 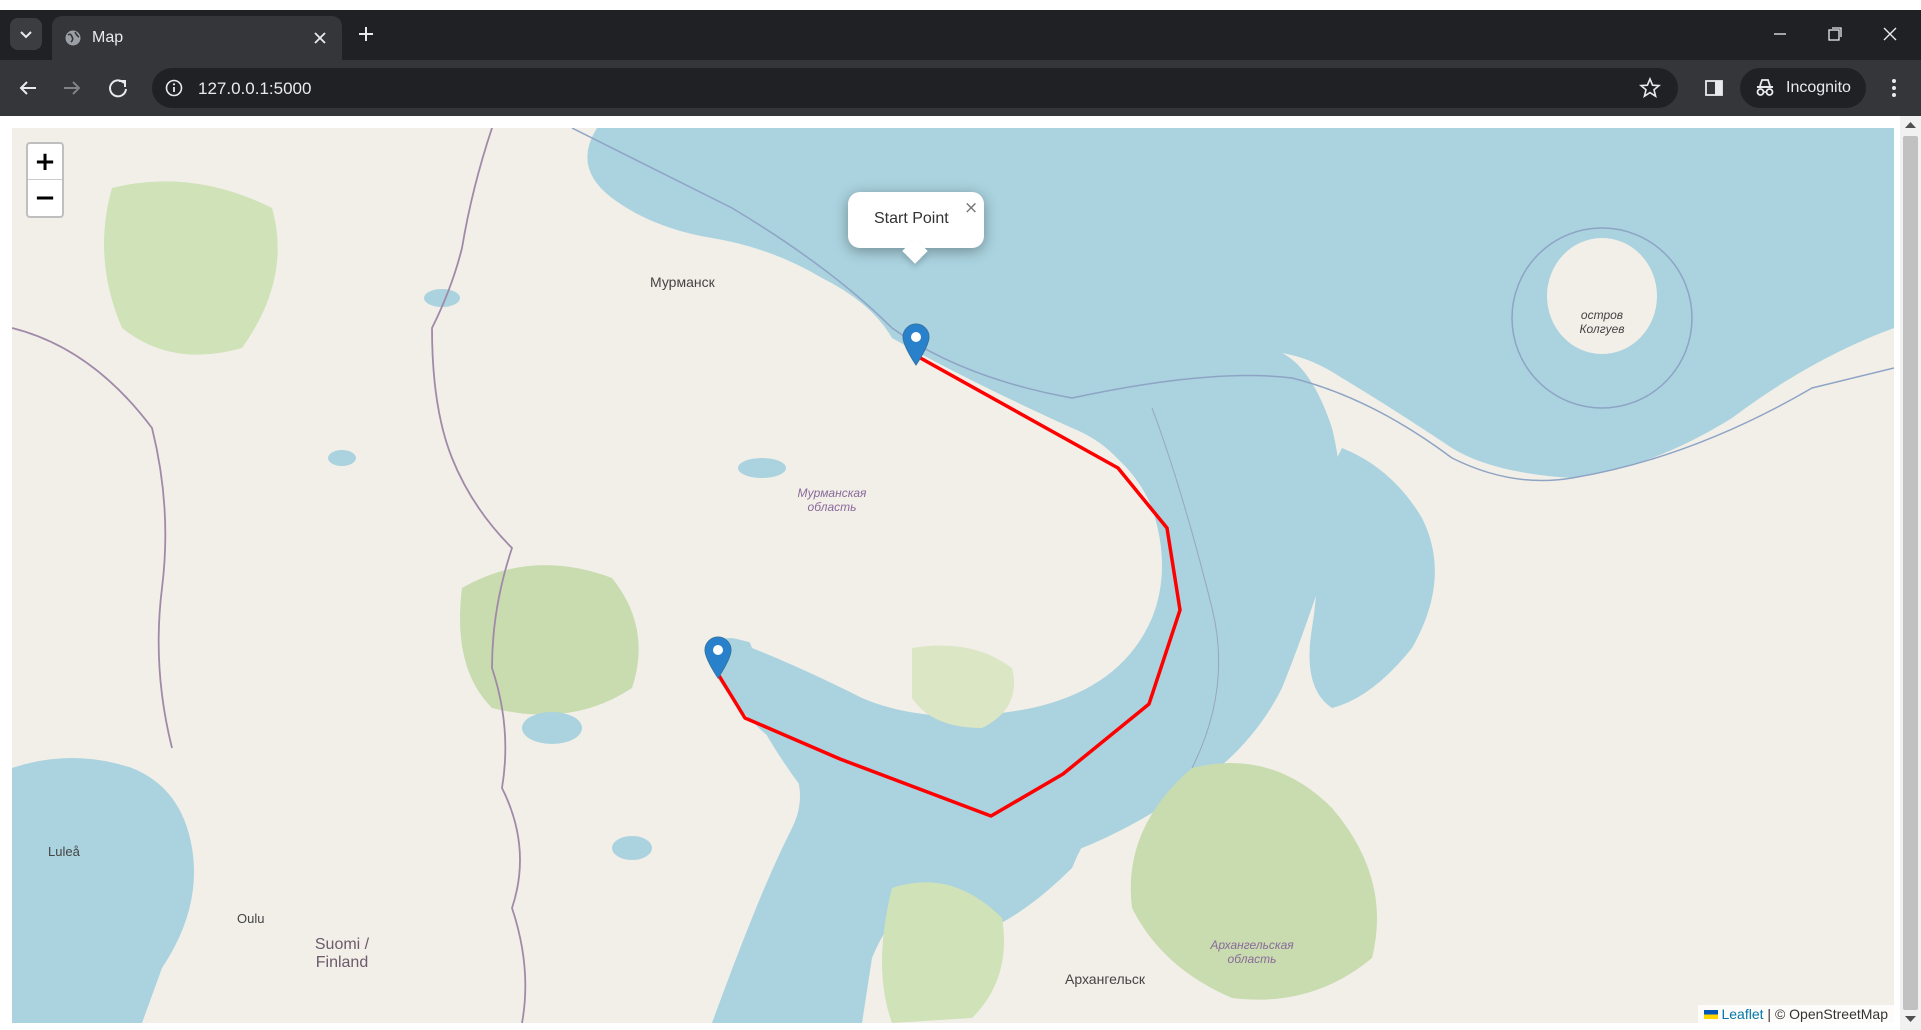 I want to click on forest-north, so click(x=191, y=268).